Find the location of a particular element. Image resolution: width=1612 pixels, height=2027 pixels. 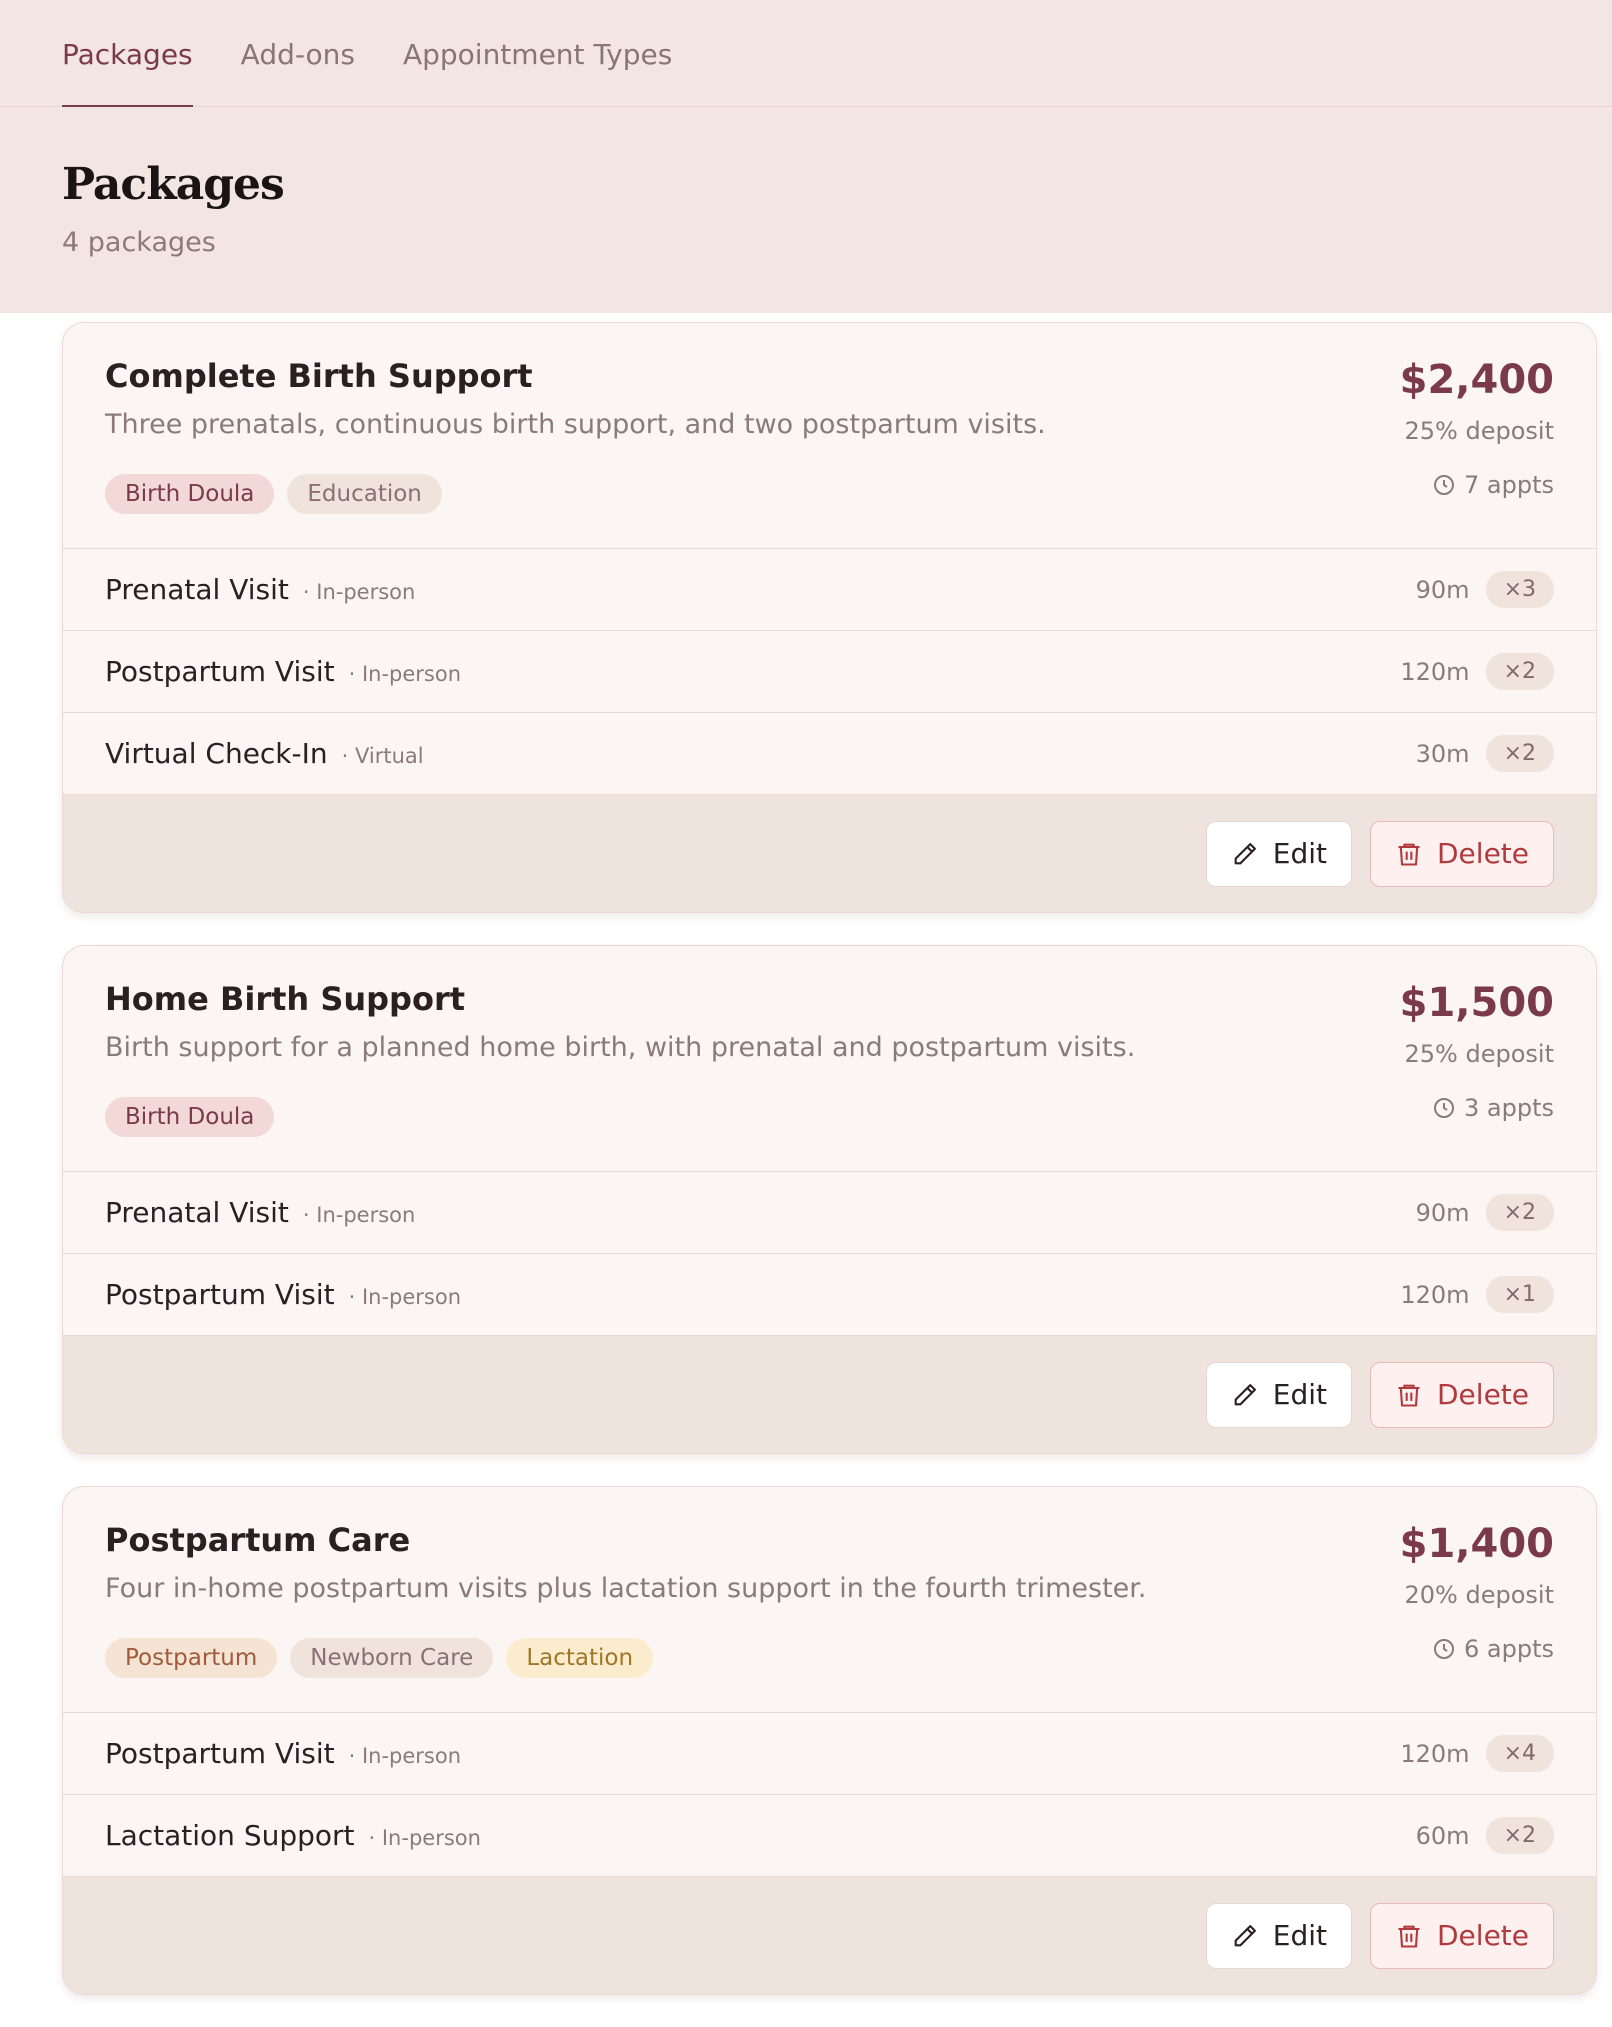

package-deposit: 20% deposit is located at coordinates (1479, 1595).